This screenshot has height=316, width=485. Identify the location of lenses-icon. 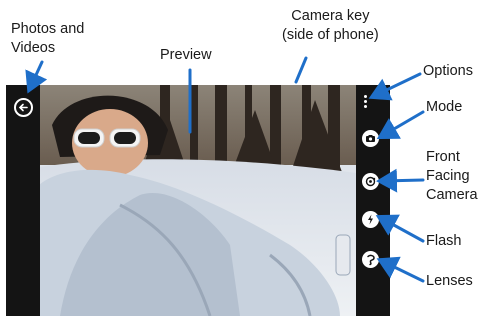
(371, 260).